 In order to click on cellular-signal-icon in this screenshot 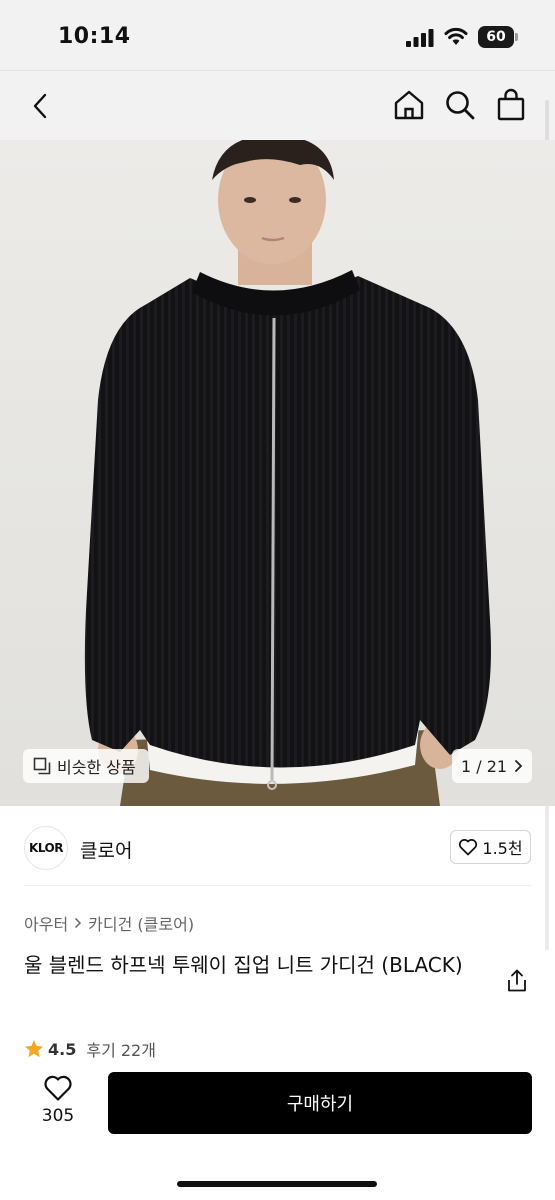, I will do `click(420, 38)`.